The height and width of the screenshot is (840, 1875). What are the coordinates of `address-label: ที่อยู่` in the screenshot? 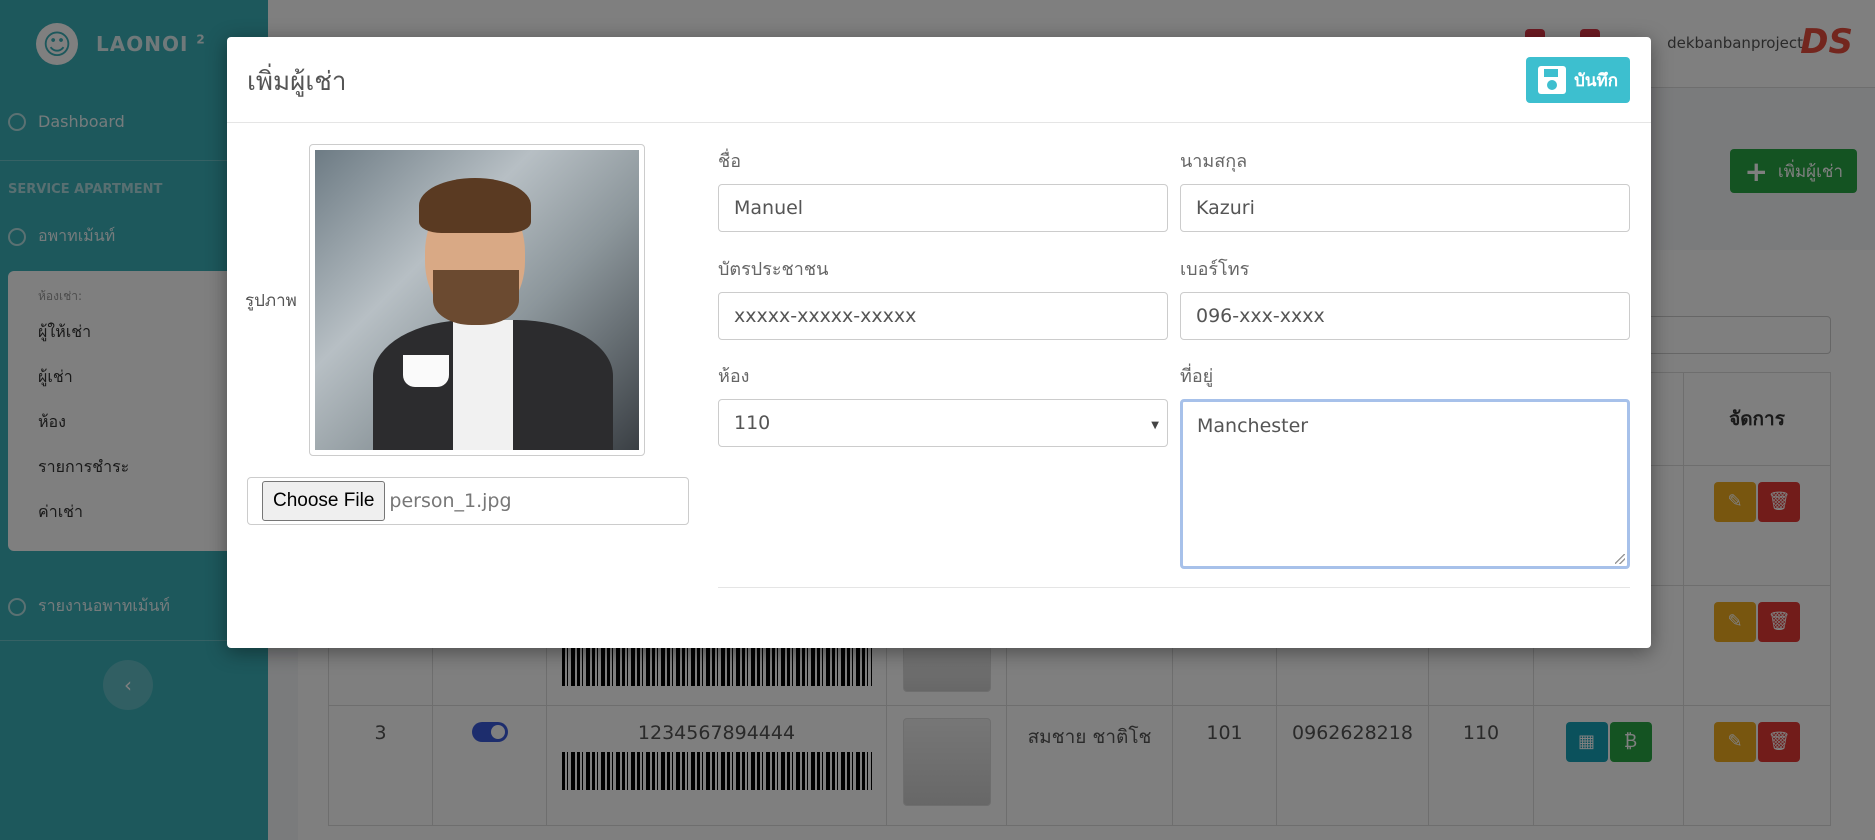 It's located at (1197, 376).